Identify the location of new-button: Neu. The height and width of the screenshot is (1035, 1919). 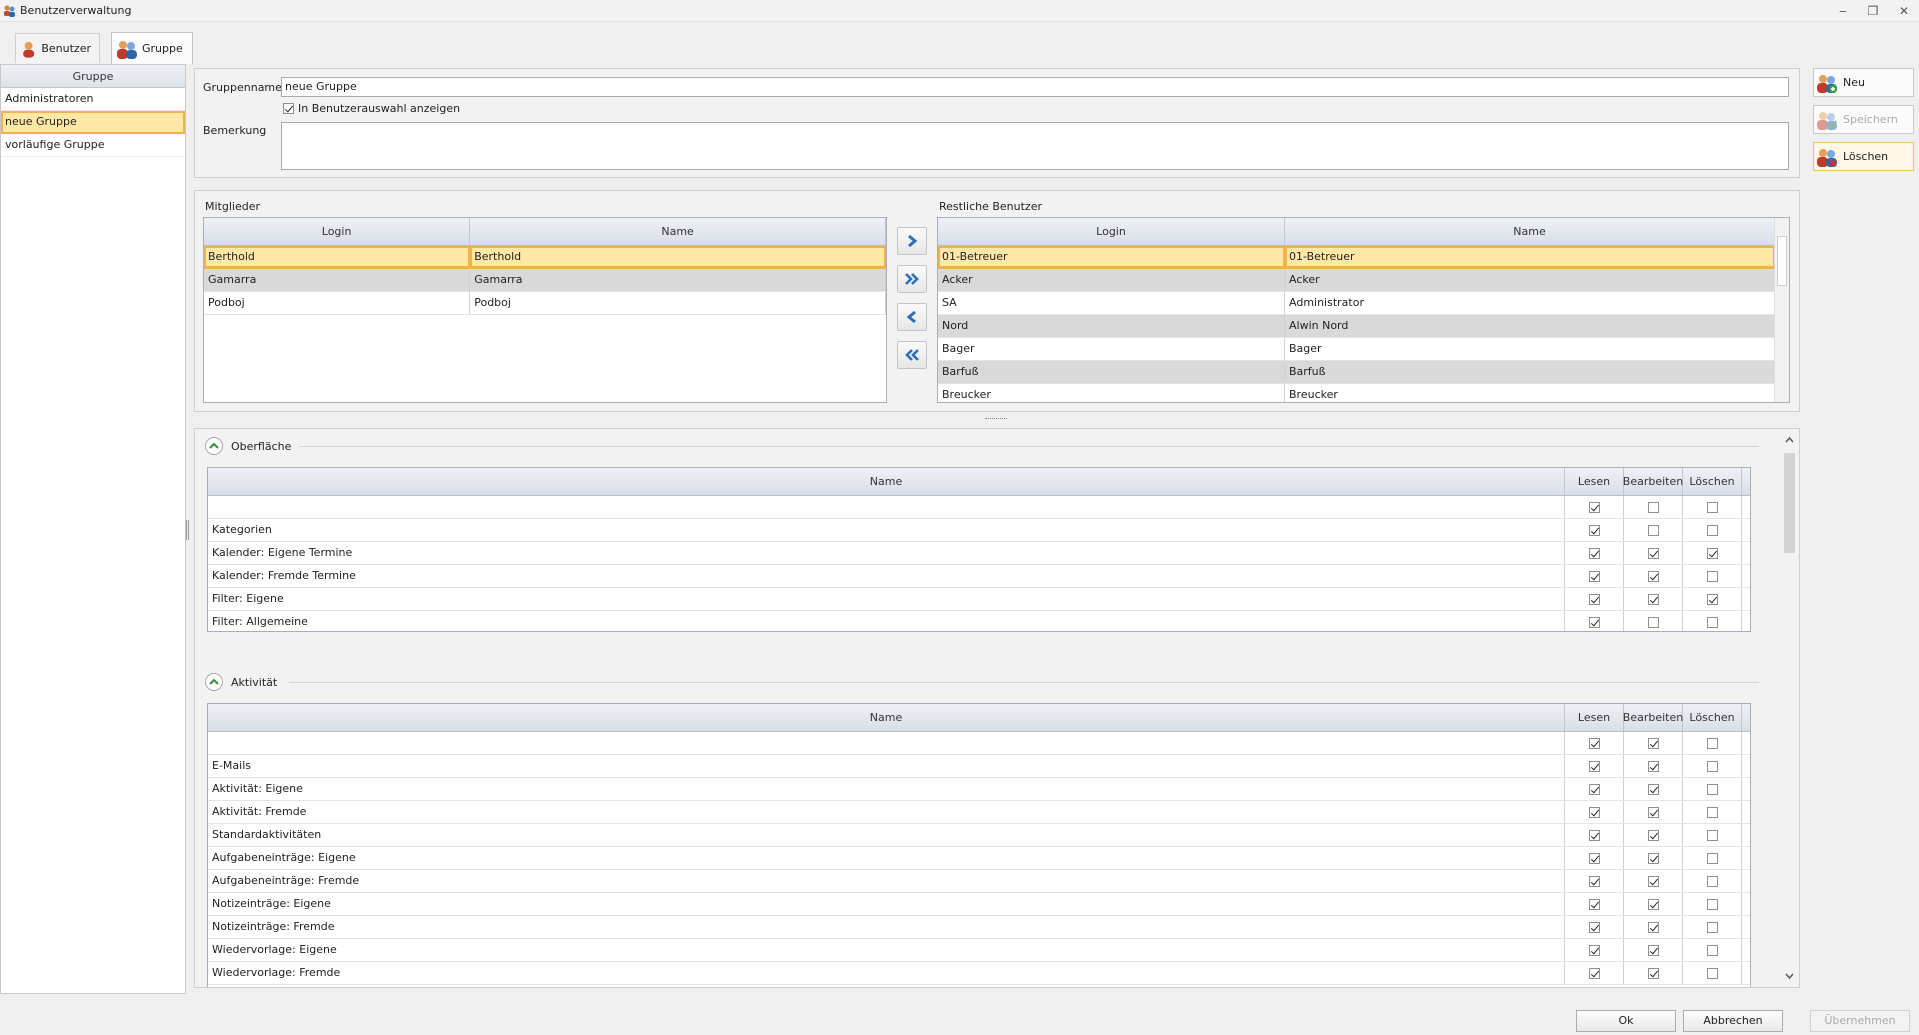
(1863, 82).